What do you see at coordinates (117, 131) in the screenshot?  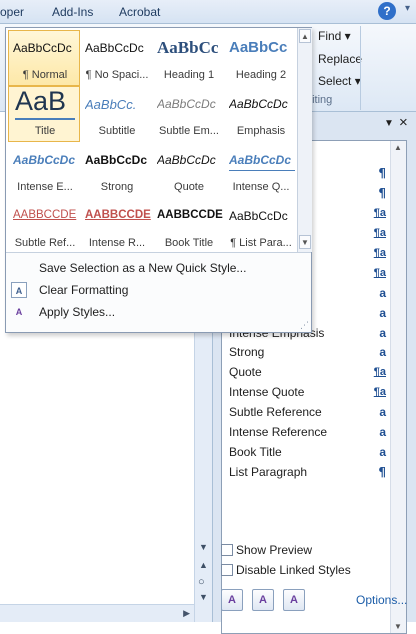 I see `style-label: Subtitle` at bounding box center [117, 131].